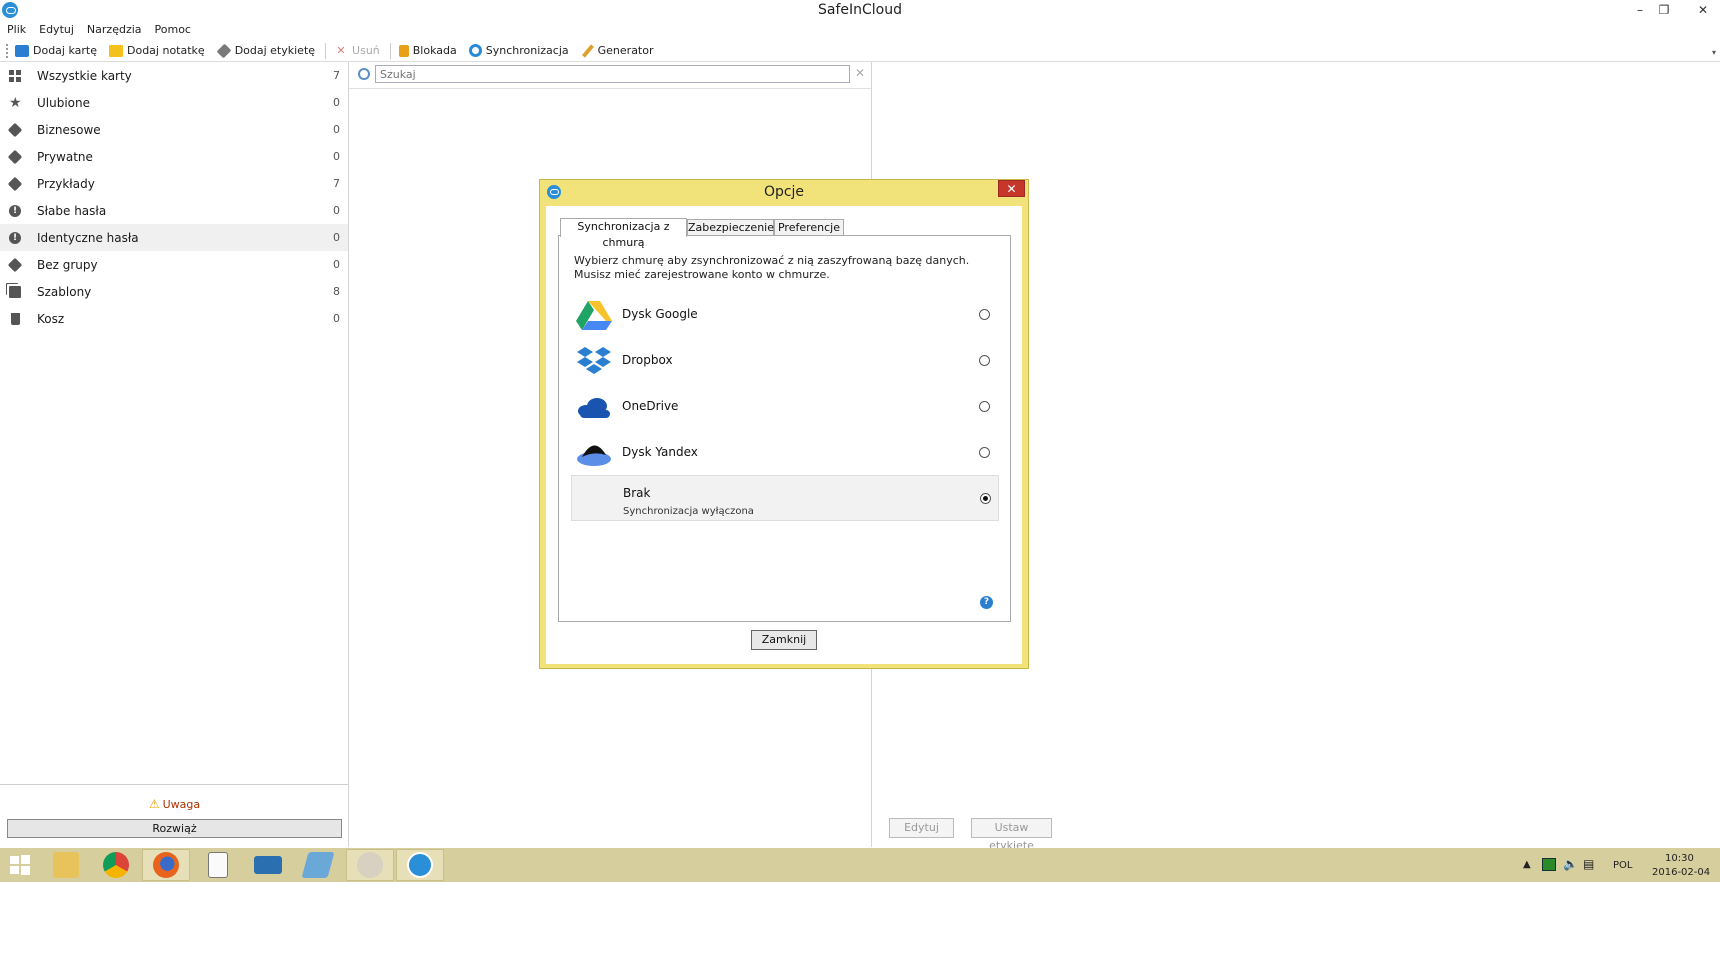 The width and height of the screenshot is (1720, 968). What do you see at coordinates (173, 31) in the screenshot?
I see `menu-help: Pomoc` at bounding box center [173, 31].